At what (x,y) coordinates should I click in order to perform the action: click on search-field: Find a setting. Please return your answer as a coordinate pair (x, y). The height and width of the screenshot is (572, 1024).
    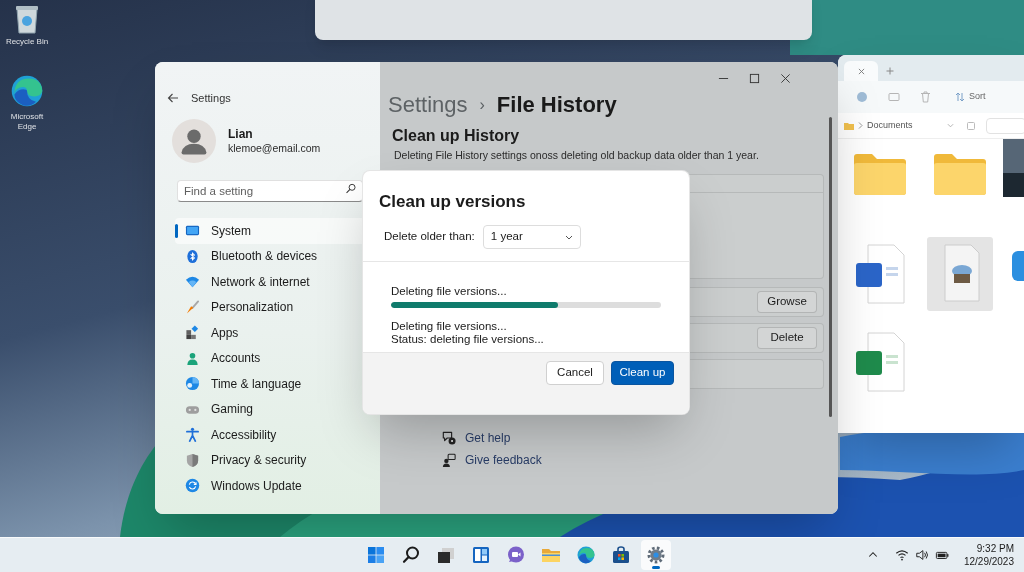
    Looking at the image, I should click on (270, 191).